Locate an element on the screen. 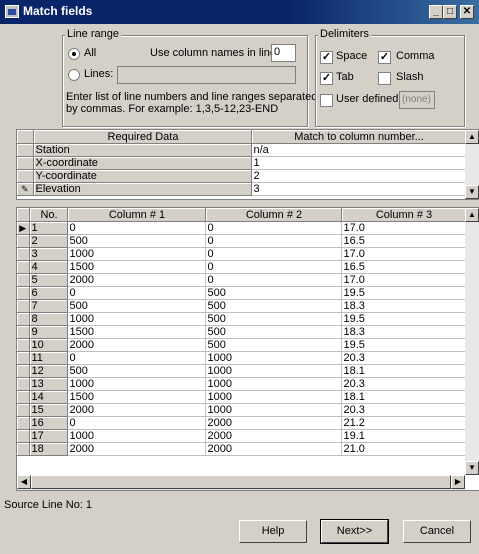 Image resolution: width=479 pixels, height=554 pixels. cell: 19.1 is located at coordinates (403, 436).